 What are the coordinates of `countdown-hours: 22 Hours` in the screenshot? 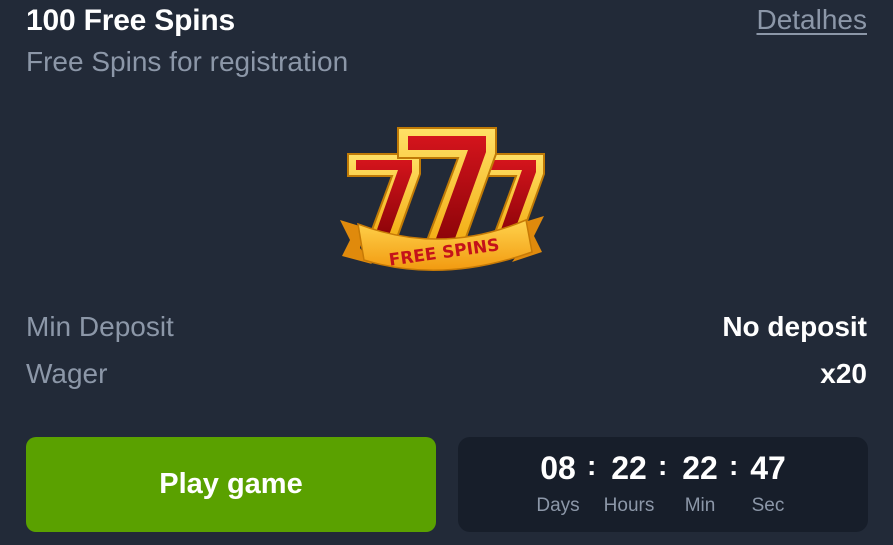 It's located at (629, 483).